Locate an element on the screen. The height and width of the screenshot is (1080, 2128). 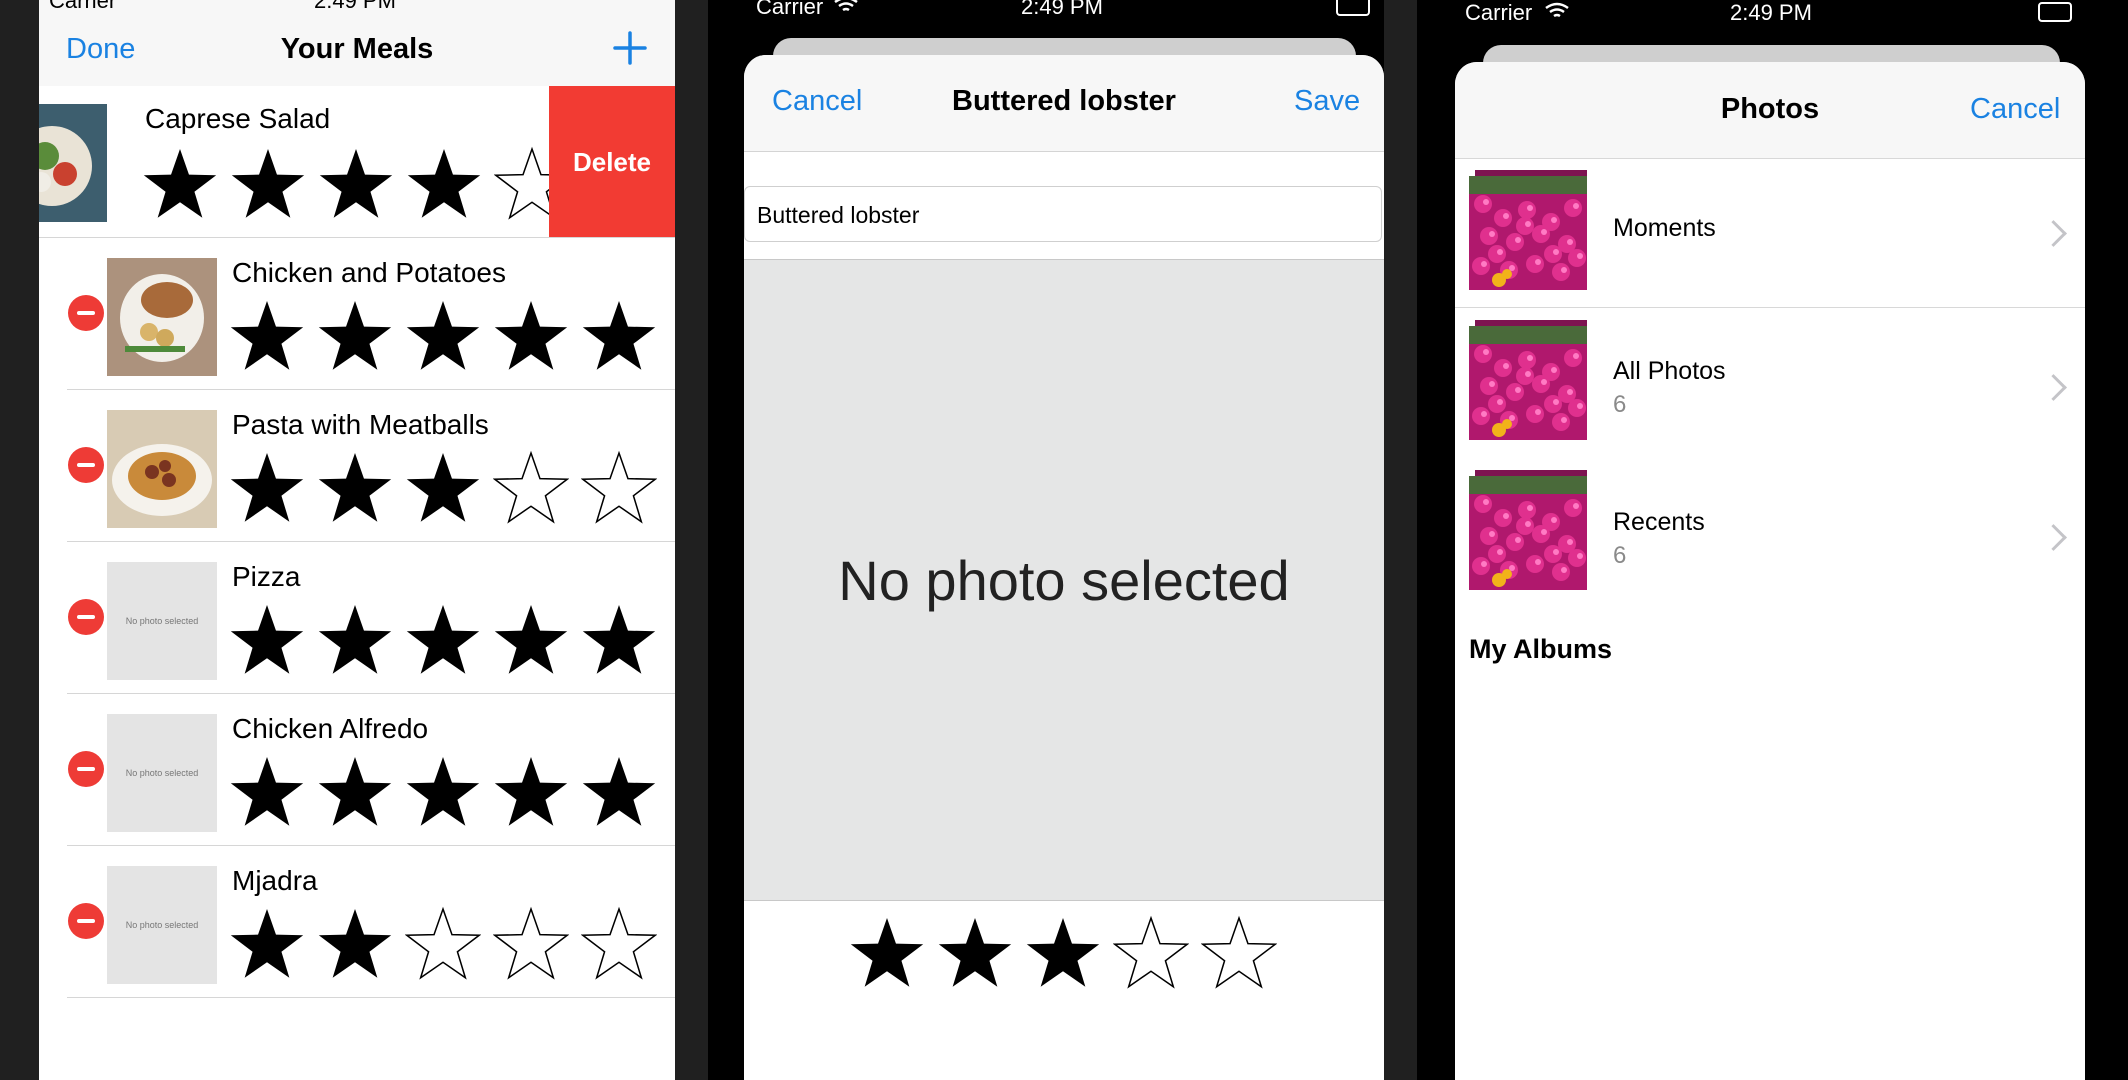
list-item: No photo selected Pizza is located at coordinates (357, 618).